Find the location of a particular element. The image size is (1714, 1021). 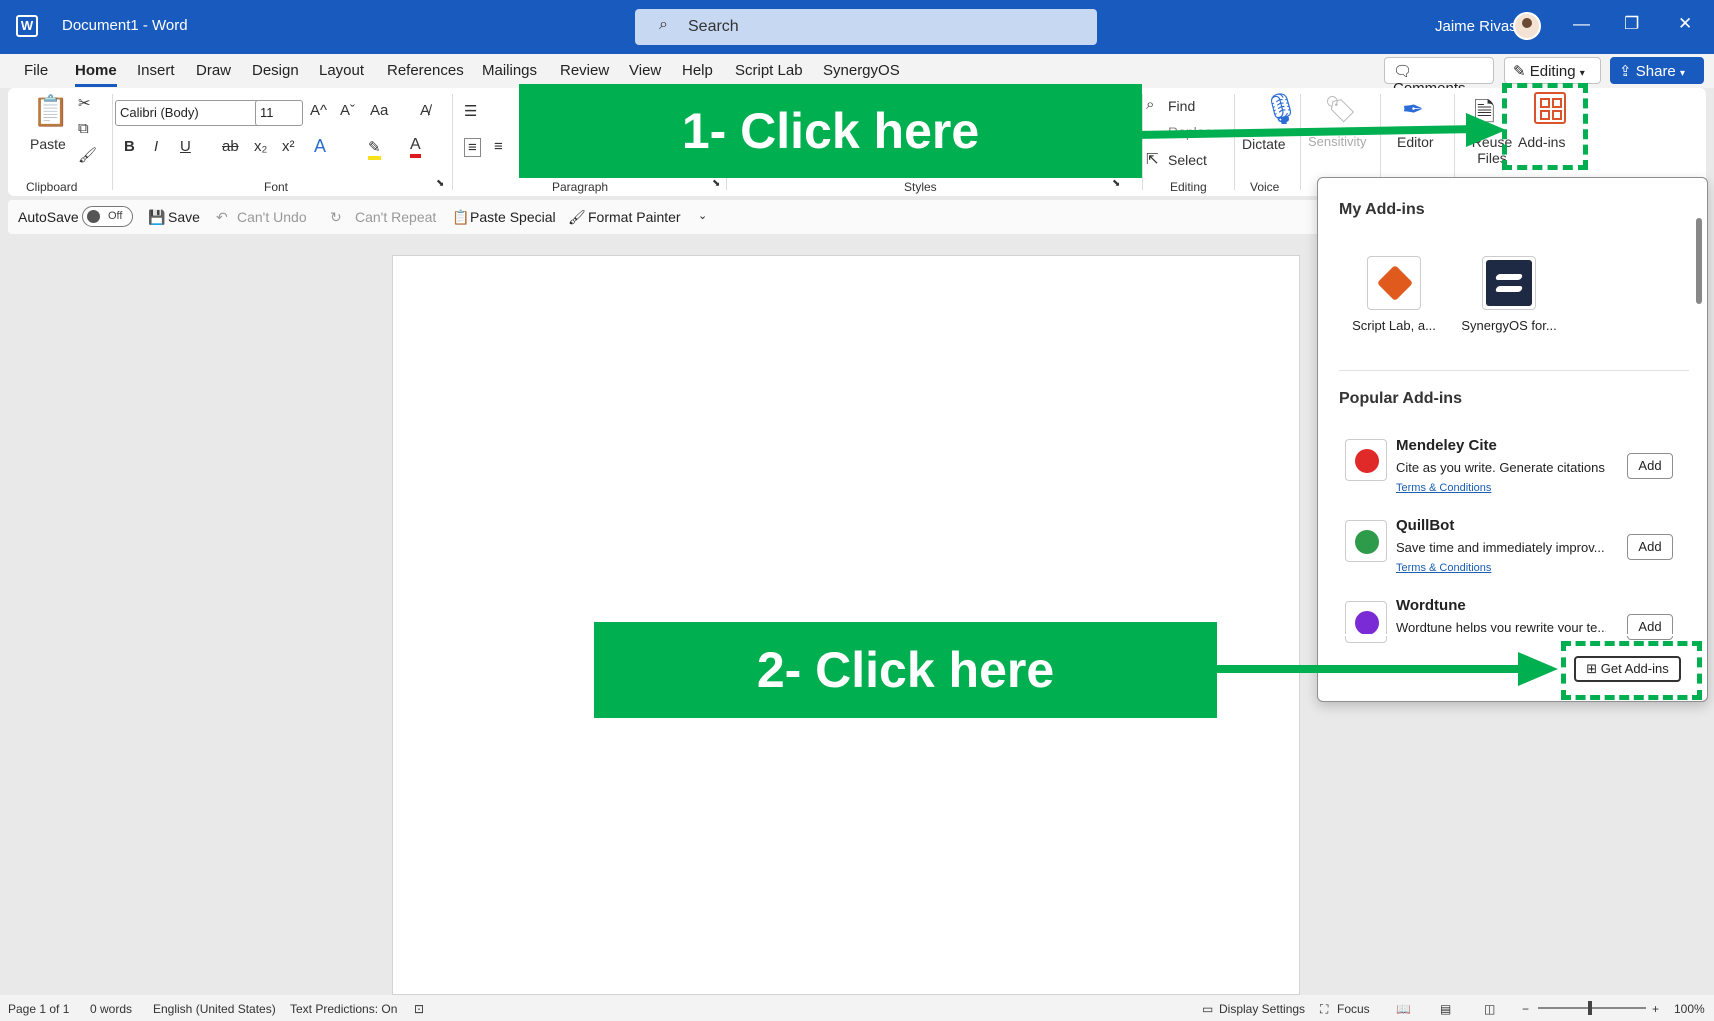

change-case-button: Aa is located at coordinates (379, 110).